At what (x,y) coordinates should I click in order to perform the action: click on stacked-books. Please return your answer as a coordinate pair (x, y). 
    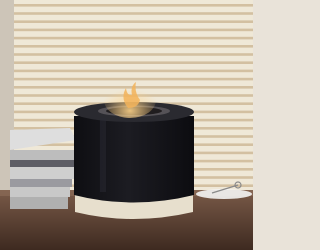
    Looking at the image, I should click on (43, 168).